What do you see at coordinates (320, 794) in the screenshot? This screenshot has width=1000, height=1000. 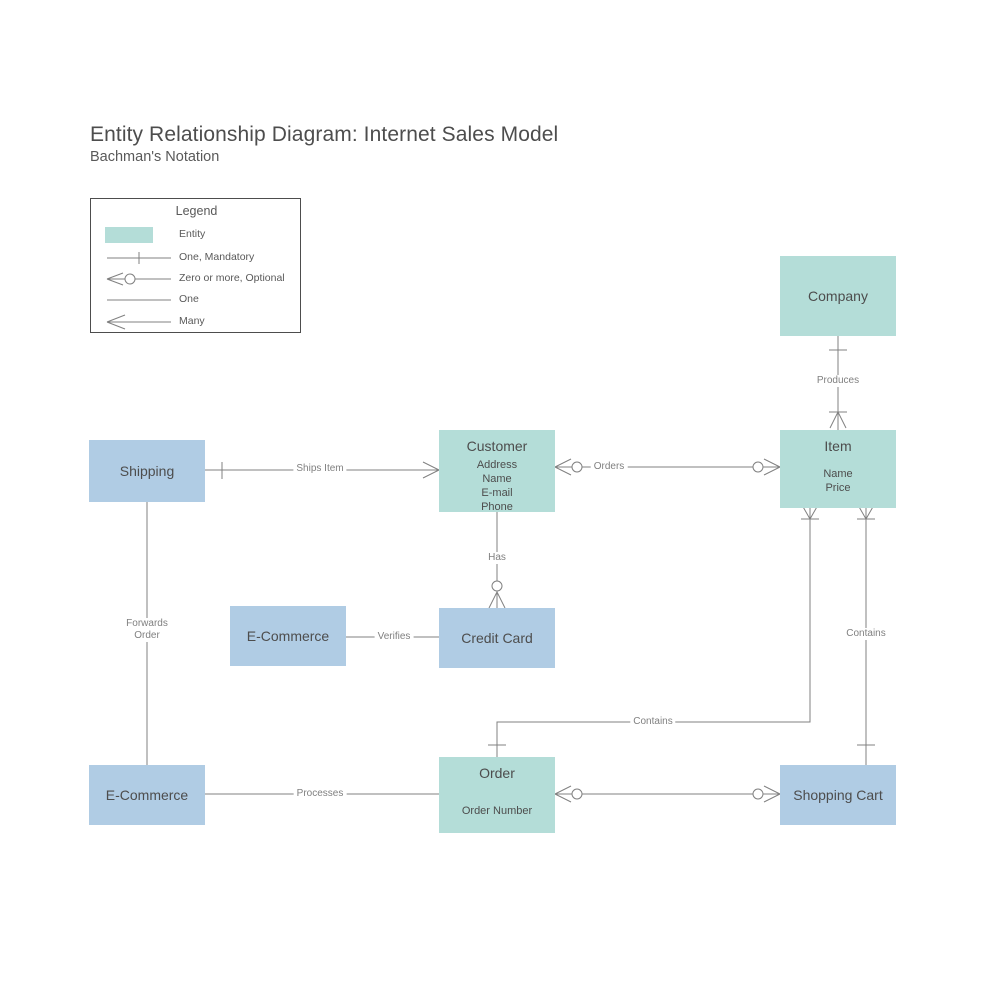 I see `rel-label-processes: Processes` at bounding box center [320, 794].